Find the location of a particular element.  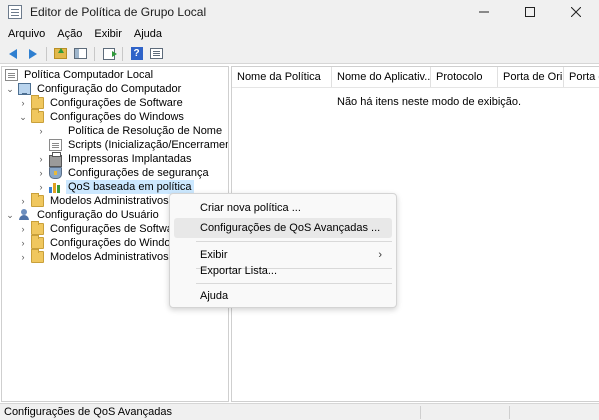

forward-arrow-icon is located at coordinates (32, 53).